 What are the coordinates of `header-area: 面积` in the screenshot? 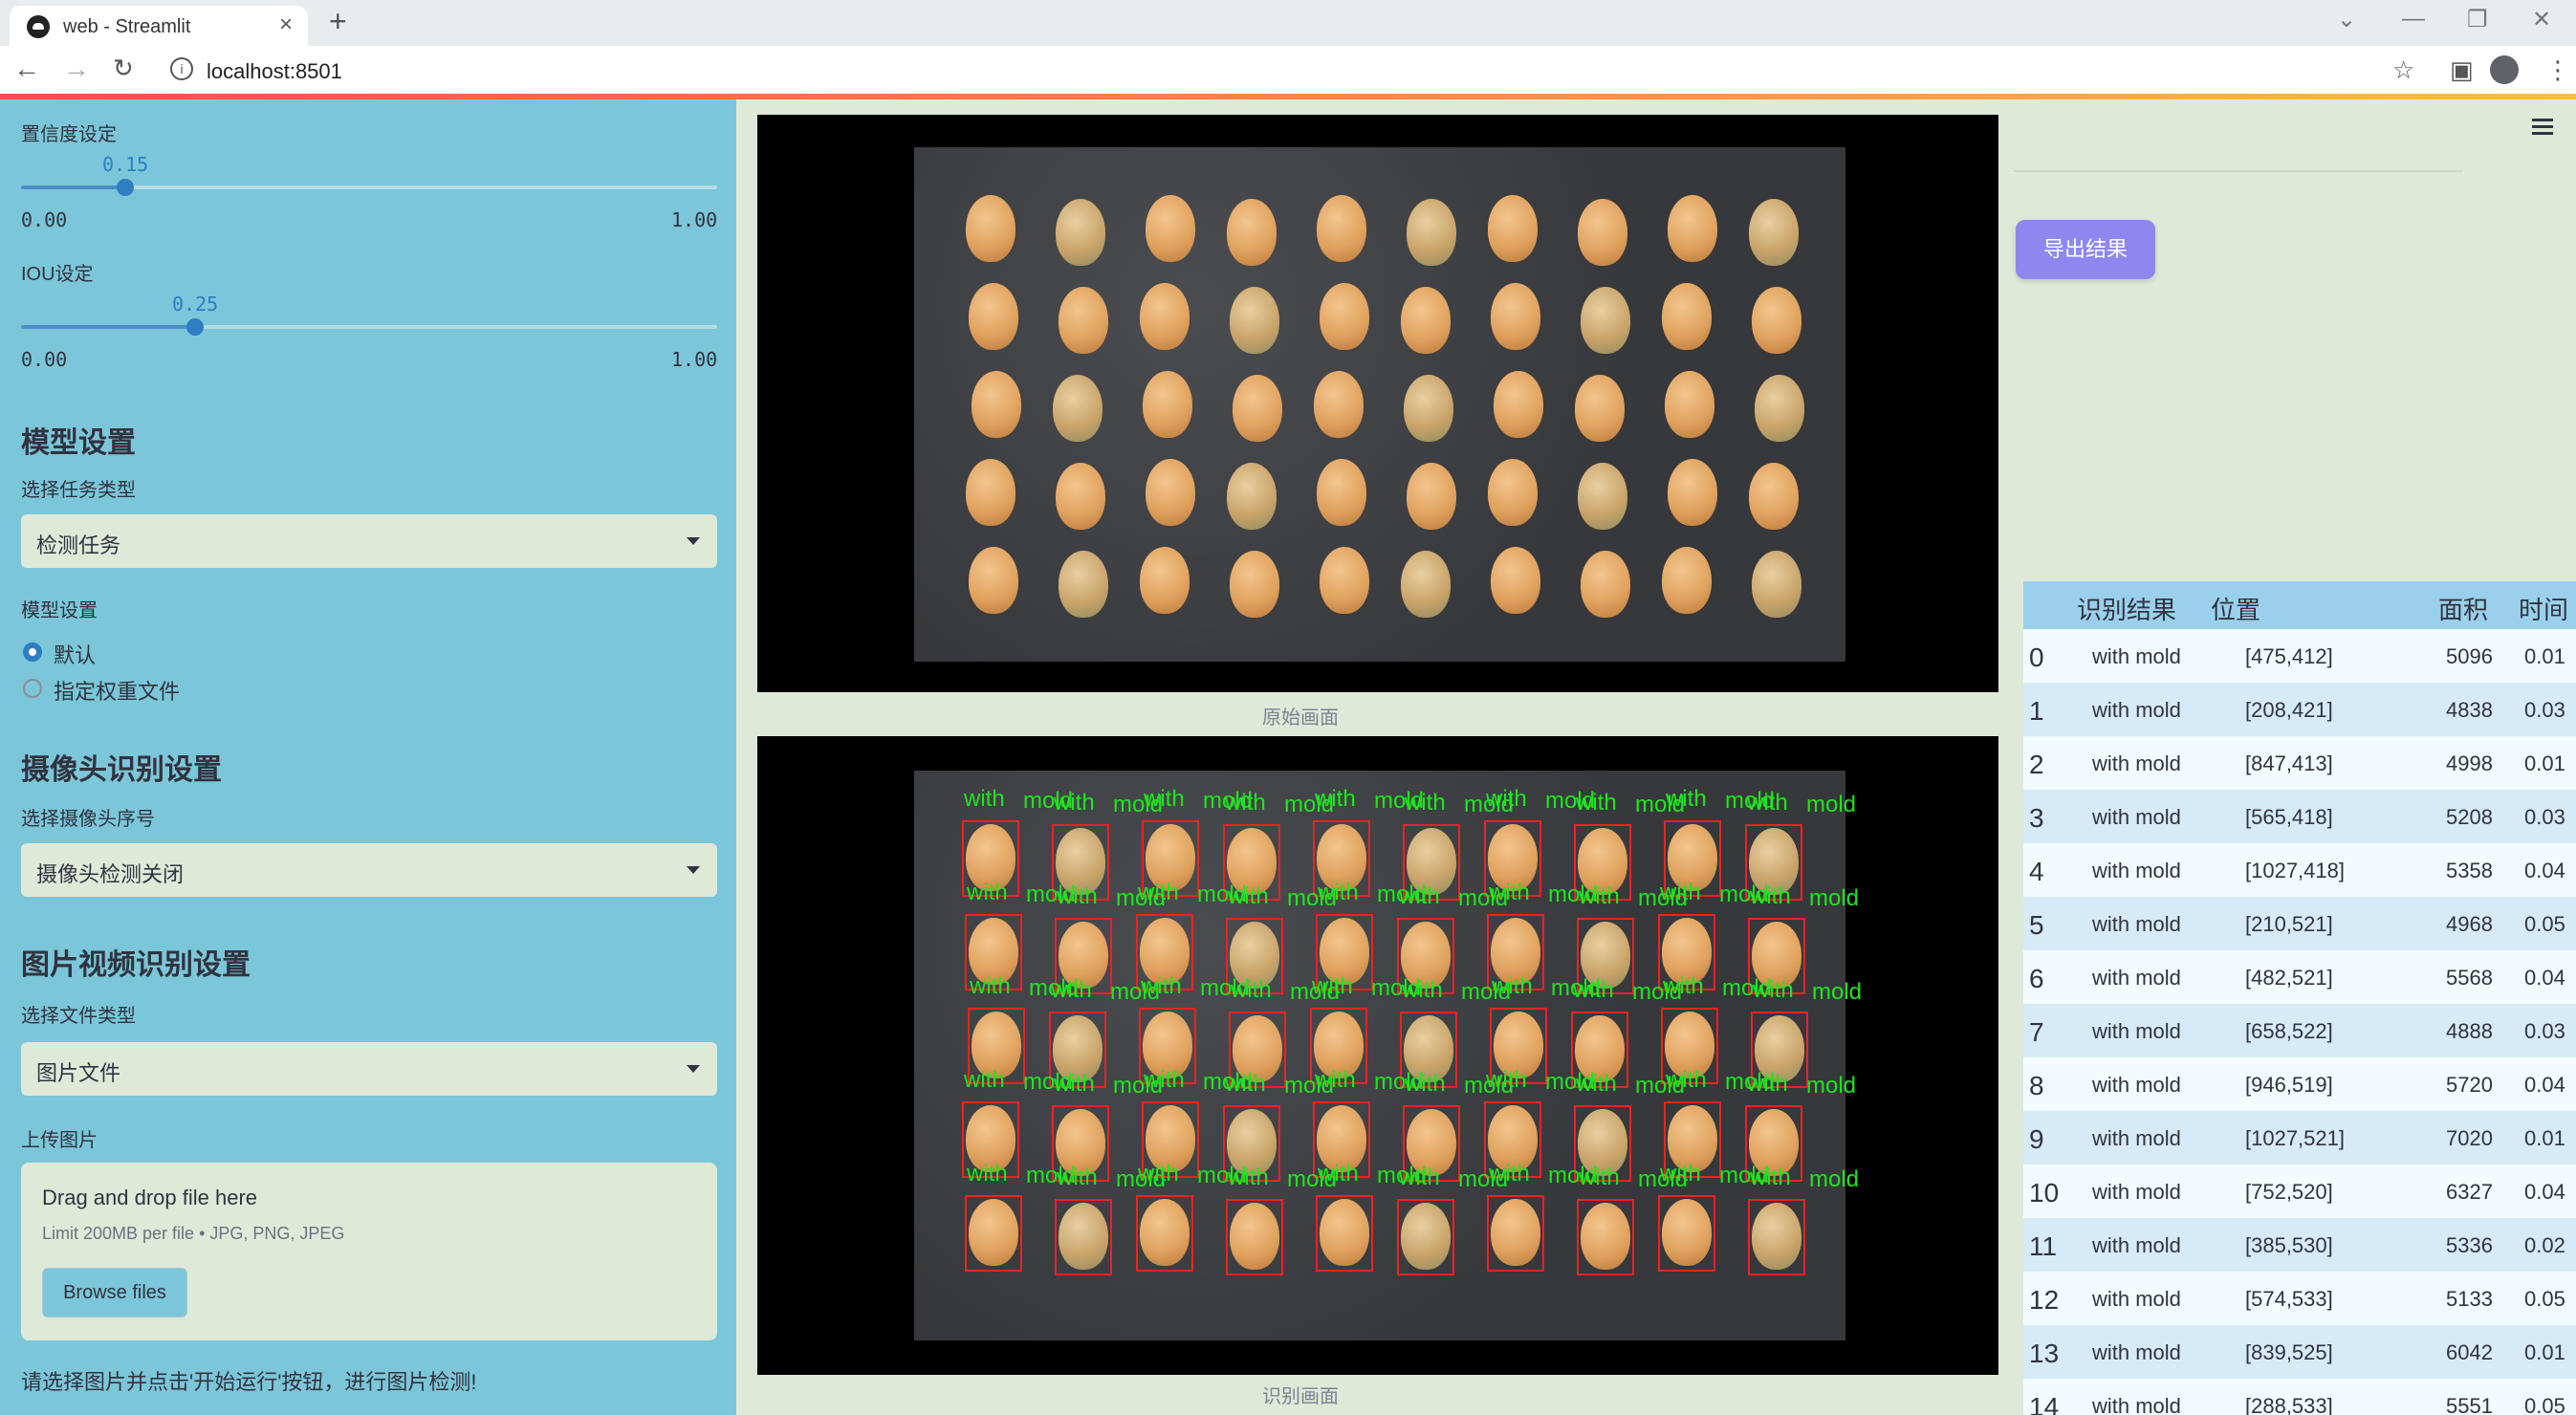 It's located at (2463, 609).